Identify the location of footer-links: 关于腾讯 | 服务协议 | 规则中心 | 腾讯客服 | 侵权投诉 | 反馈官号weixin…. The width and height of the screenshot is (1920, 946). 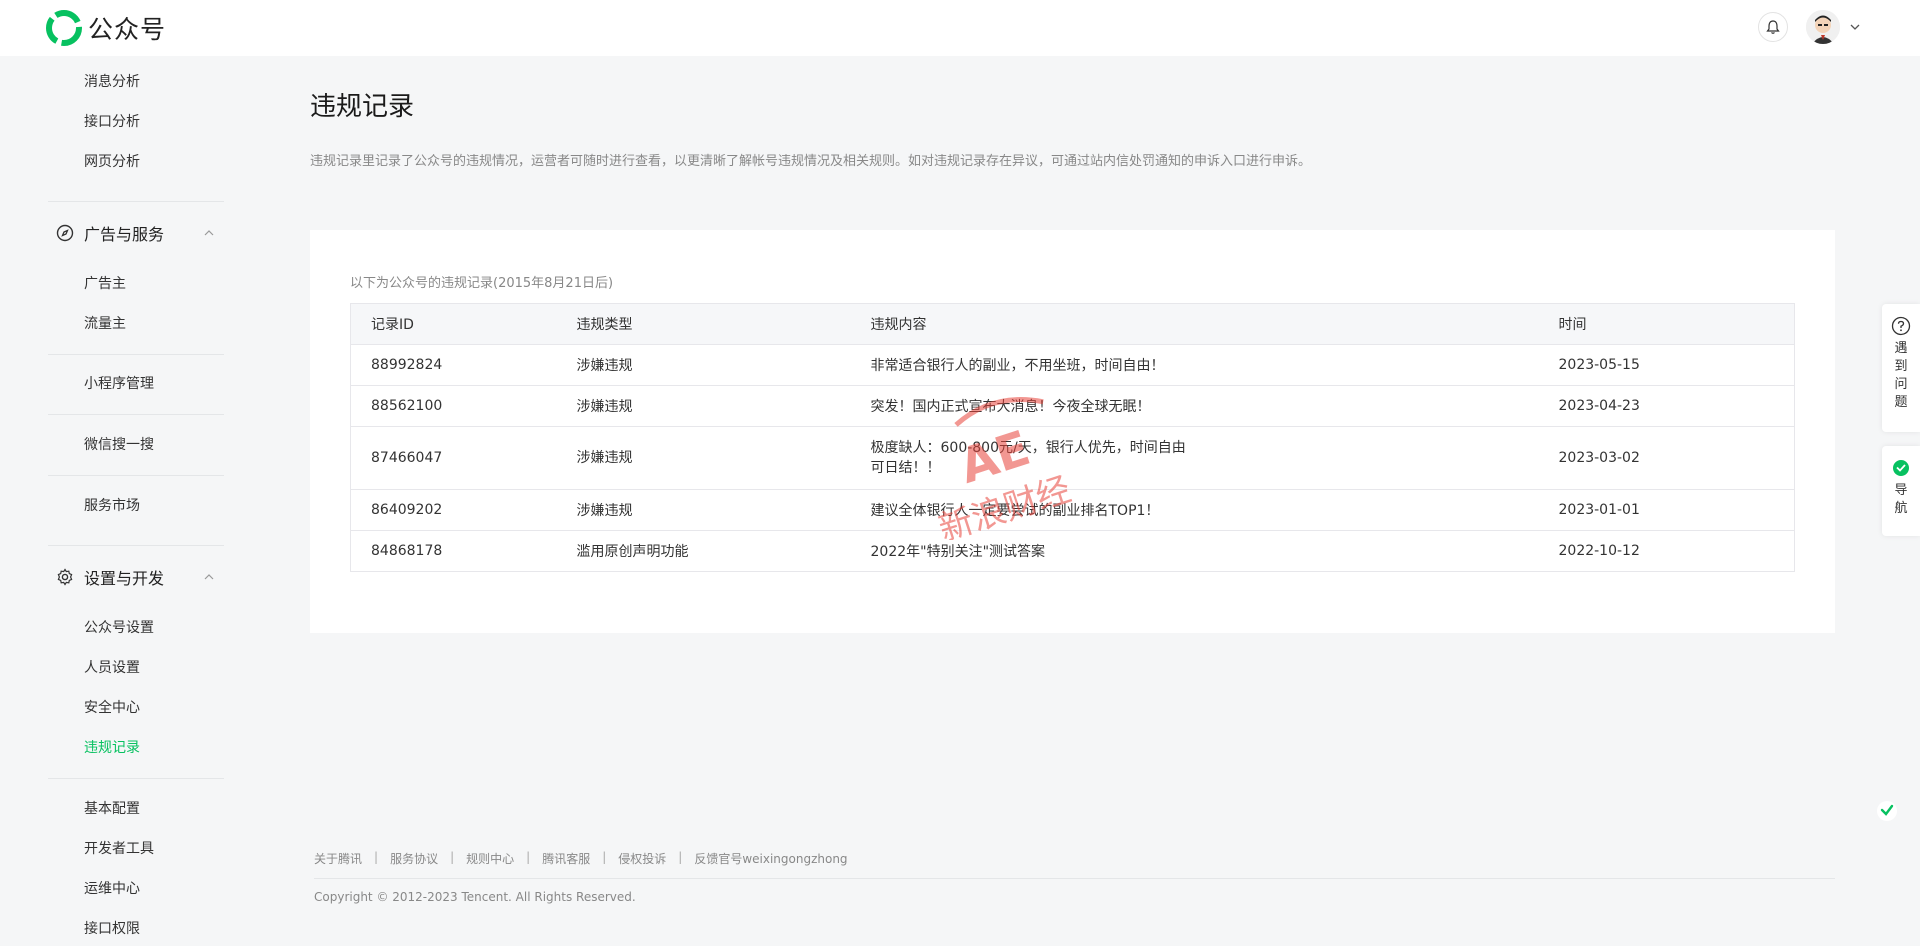
(581, 858).